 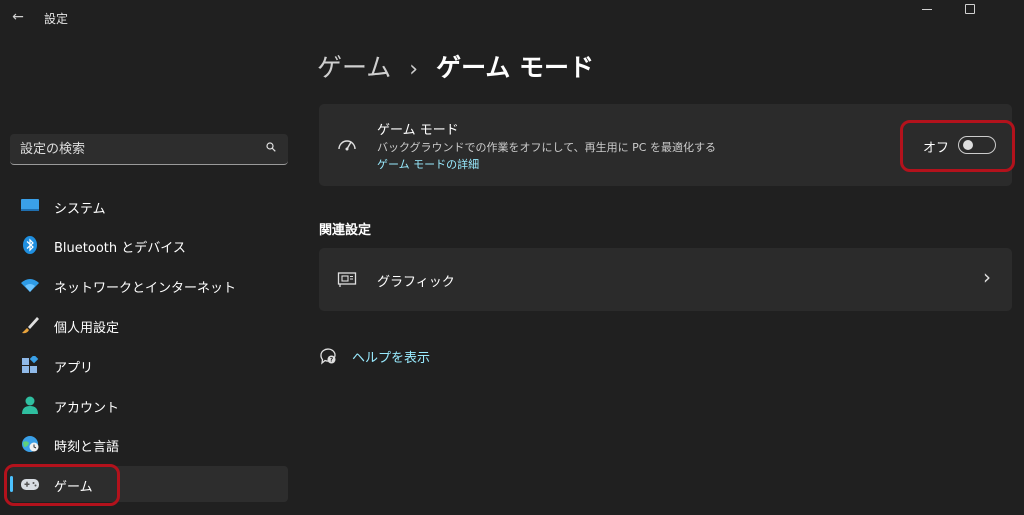 I want to click on graphics-card-icon, so click(x=347, y=279).